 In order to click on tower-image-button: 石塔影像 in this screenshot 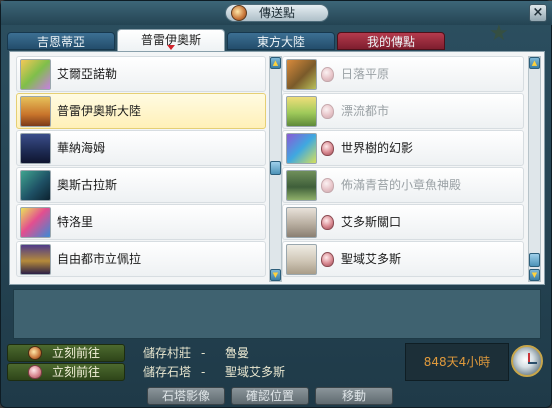, I will do `click(186, 396)`.